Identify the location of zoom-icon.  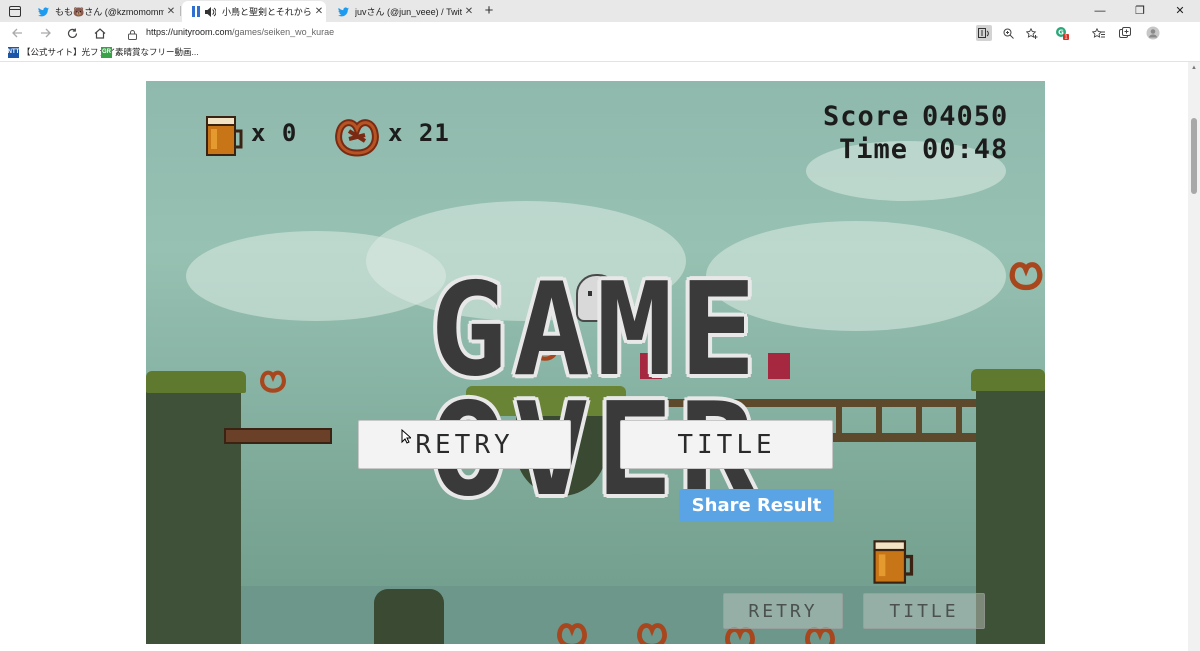
(1008, 33).